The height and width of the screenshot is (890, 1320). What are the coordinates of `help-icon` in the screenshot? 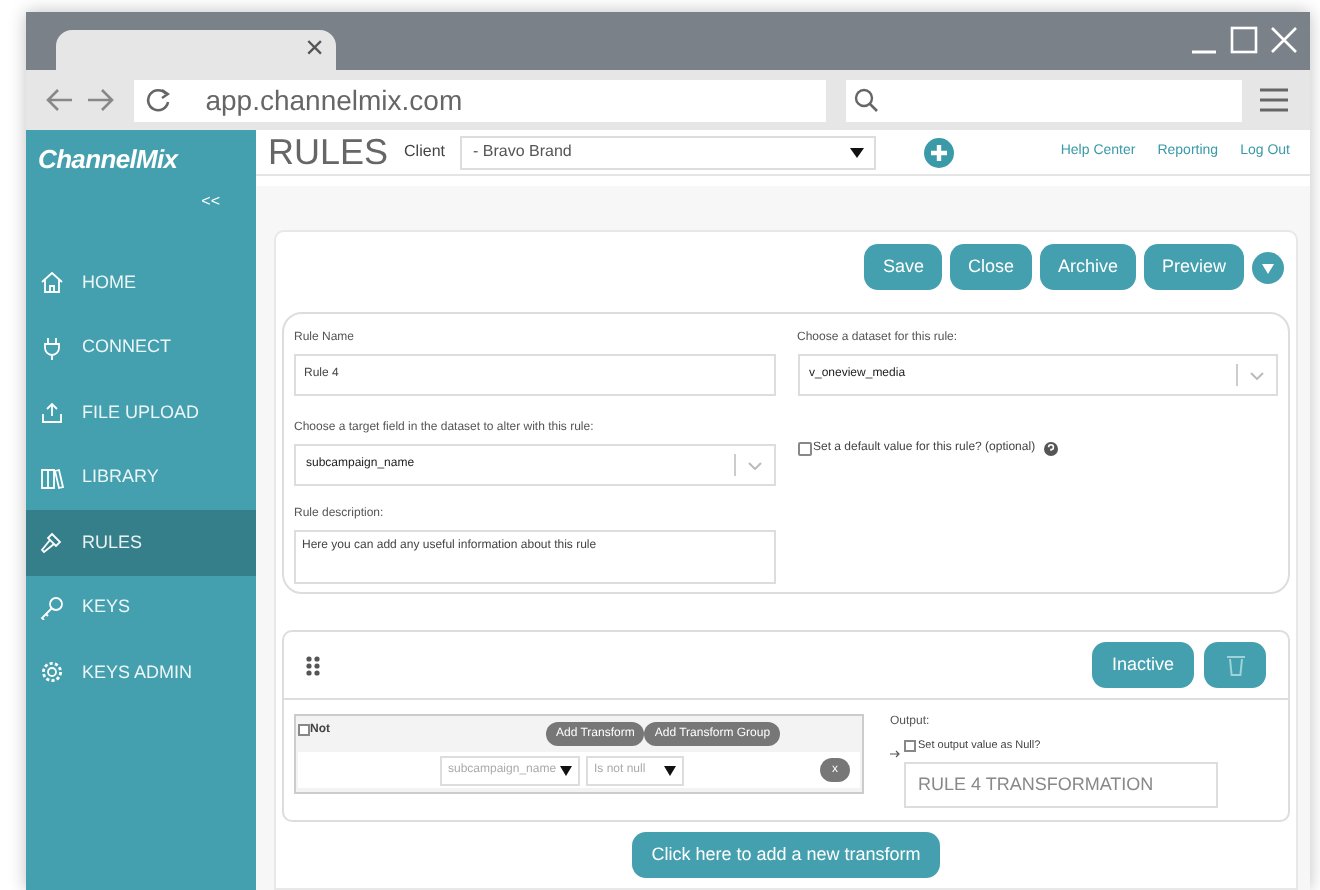 It's located at (1050, 449).